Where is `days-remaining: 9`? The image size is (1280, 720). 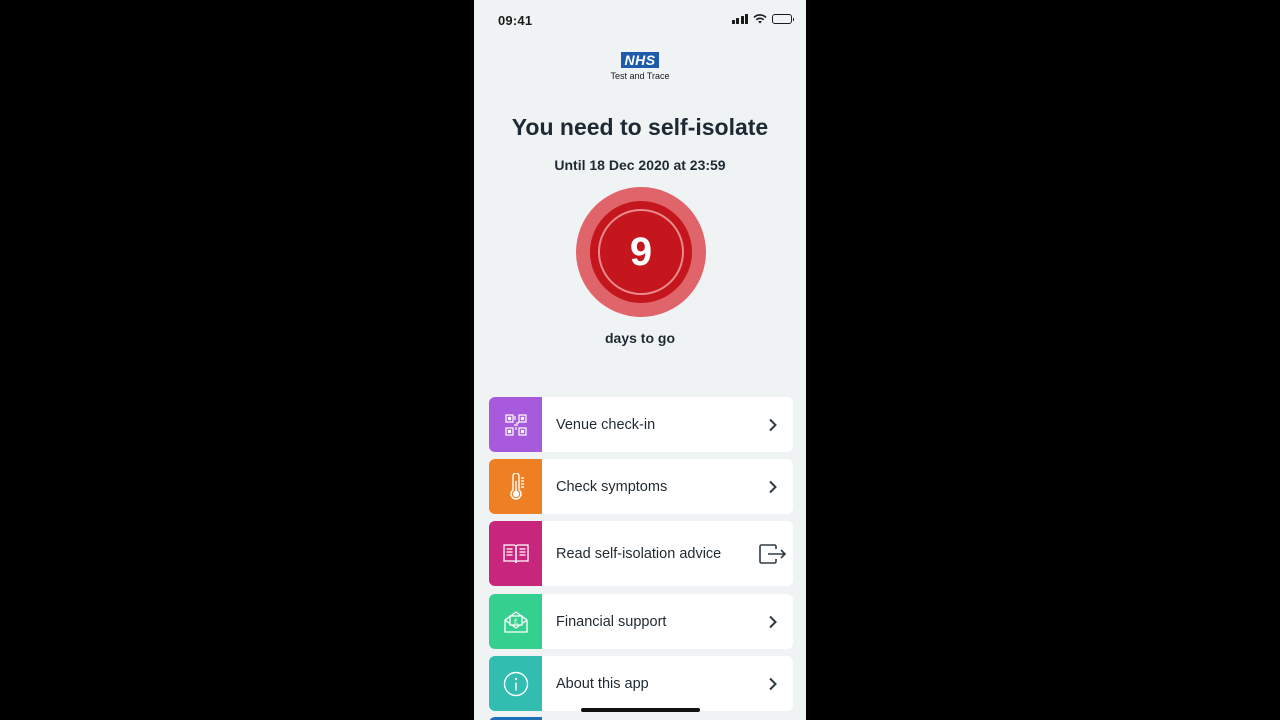
days-remaining: 9 is located at coordinates (641, 252).